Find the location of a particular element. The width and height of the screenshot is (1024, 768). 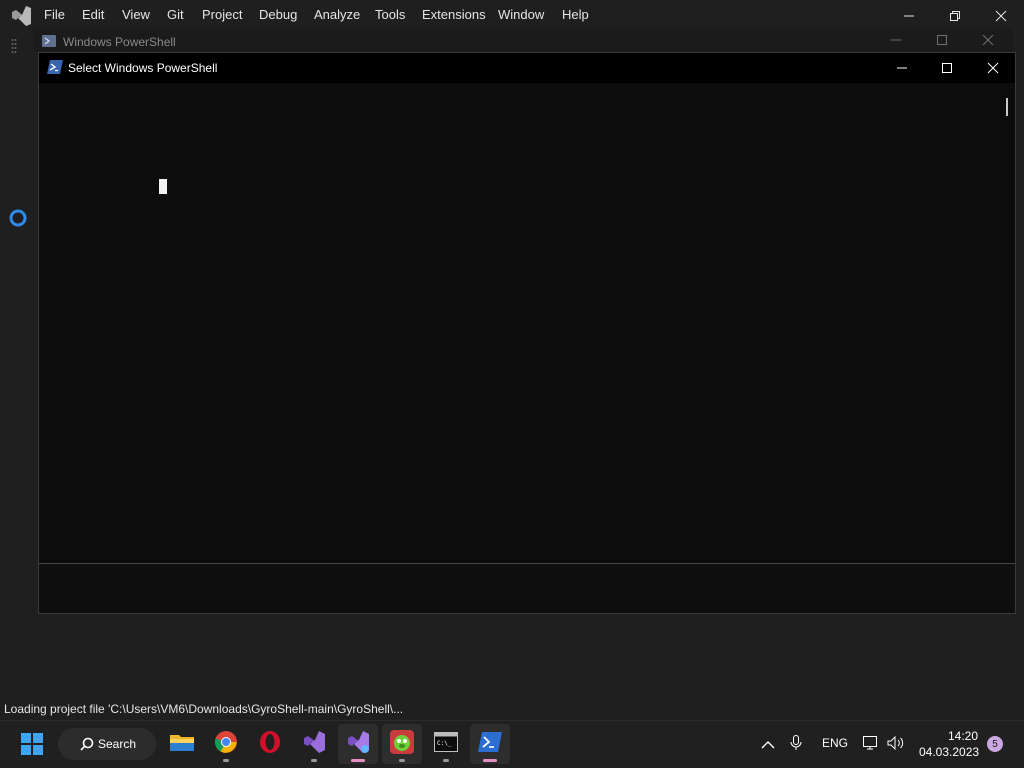

menu-extensions: Extensions is located at coordinates (454, 14).